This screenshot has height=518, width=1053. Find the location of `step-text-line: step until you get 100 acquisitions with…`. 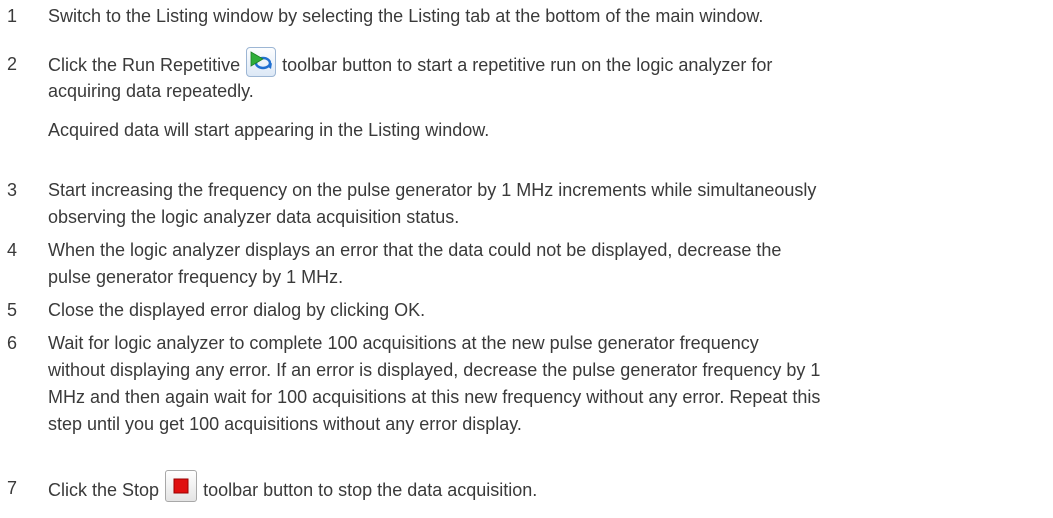

step-text-line: step until you get 100 acquisitions with… is located at coordinates (285, 424).